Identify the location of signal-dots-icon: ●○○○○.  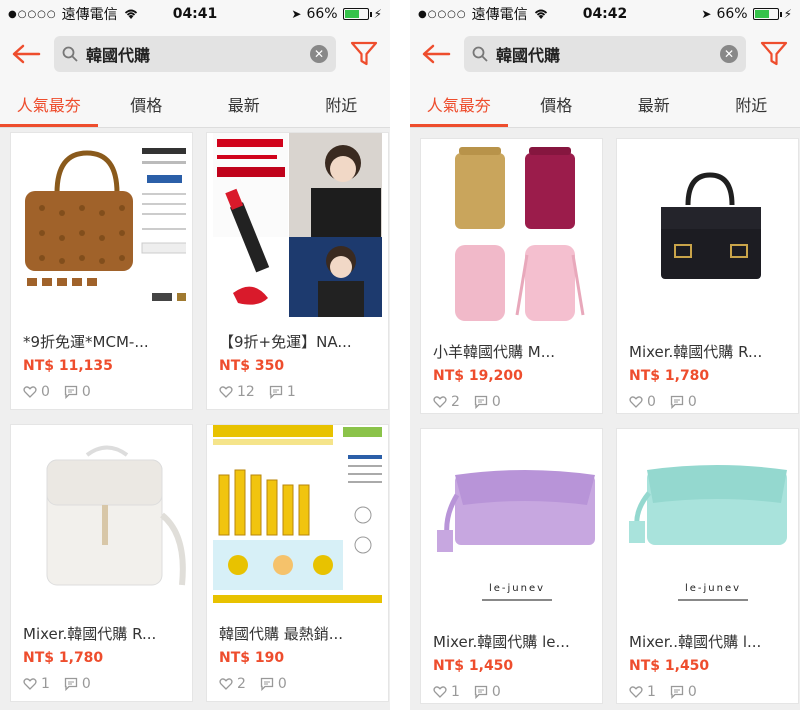
(442, 14).